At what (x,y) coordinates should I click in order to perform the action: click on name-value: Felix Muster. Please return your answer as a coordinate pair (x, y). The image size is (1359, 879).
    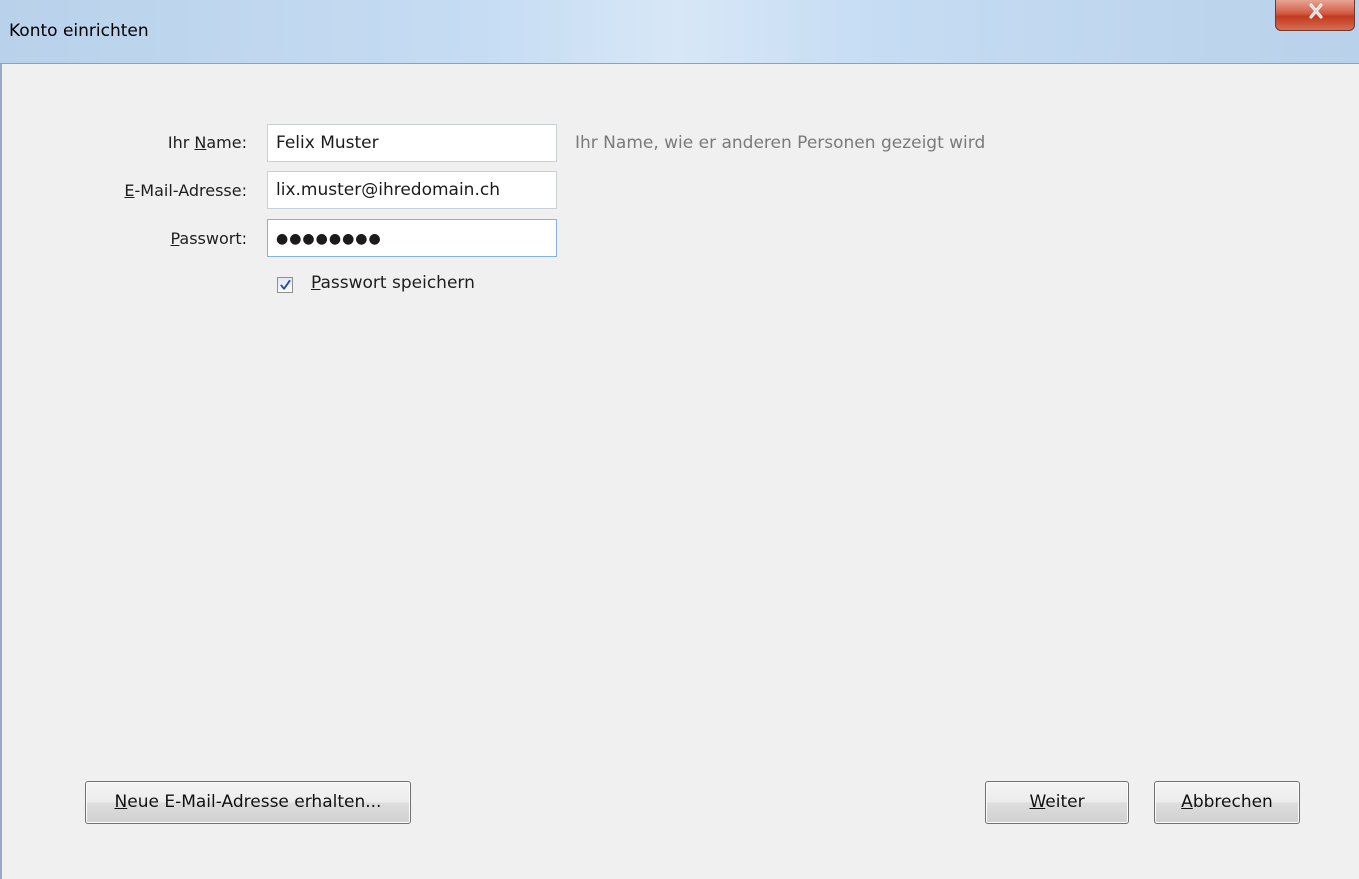
    Looking at the image, I should click on (327, 143).